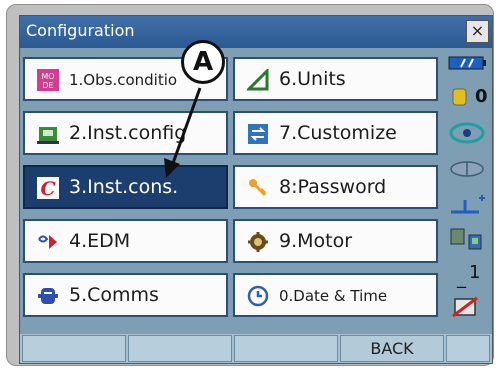  I want to click on annotation-callout: A, so click(203, 62).